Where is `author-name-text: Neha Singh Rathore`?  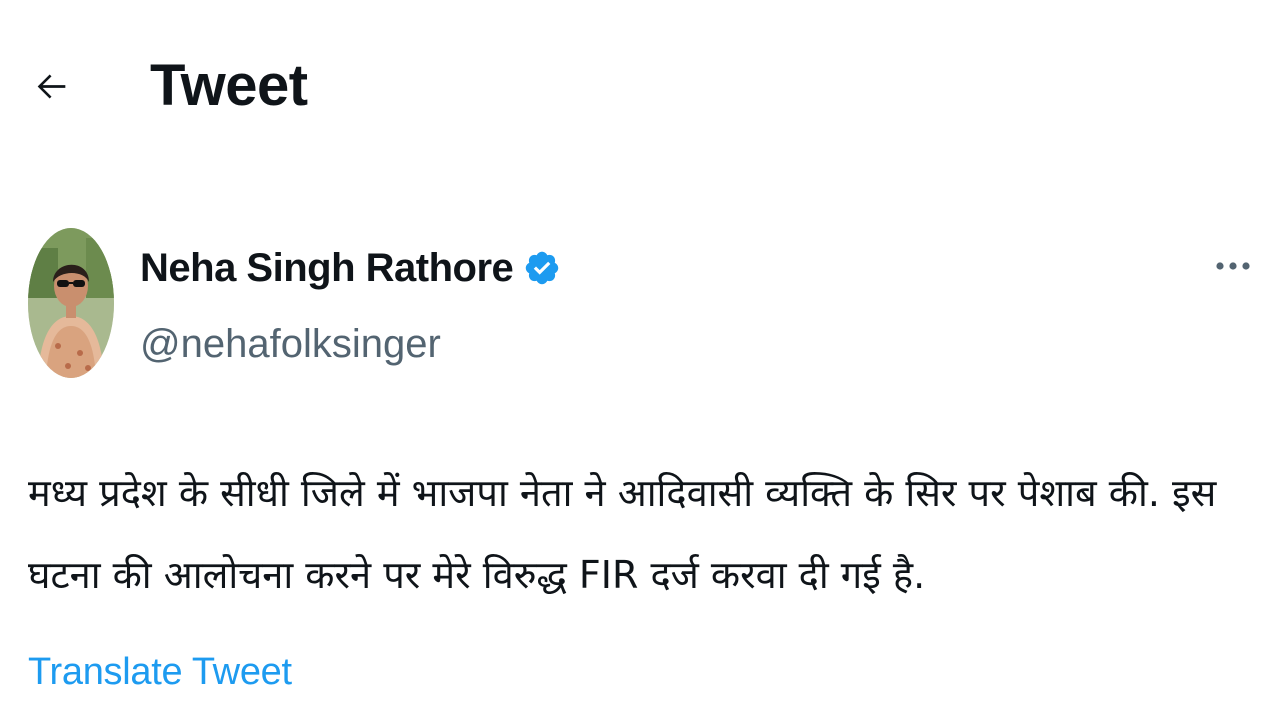
author-name-text: Neha Singh Rathore is located at coordinates (327, 268).